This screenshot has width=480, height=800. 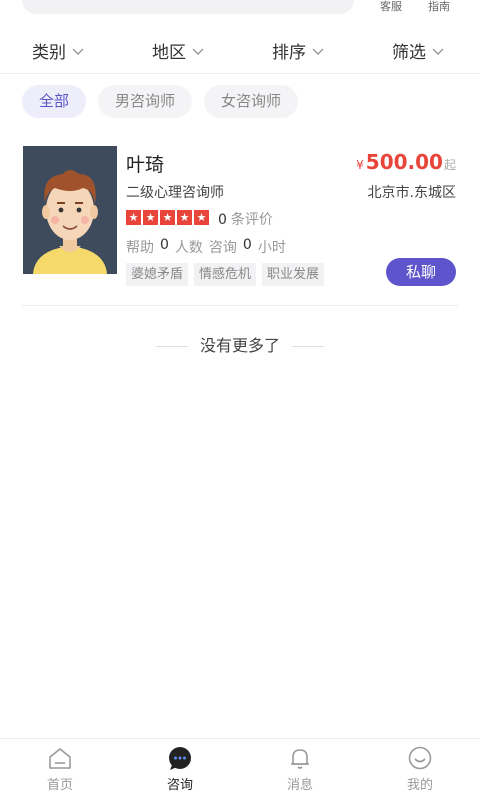 What do you see at coordinates (60, 758) in the screenshot?
I see `home-icon` at bounding box center [60, 758].